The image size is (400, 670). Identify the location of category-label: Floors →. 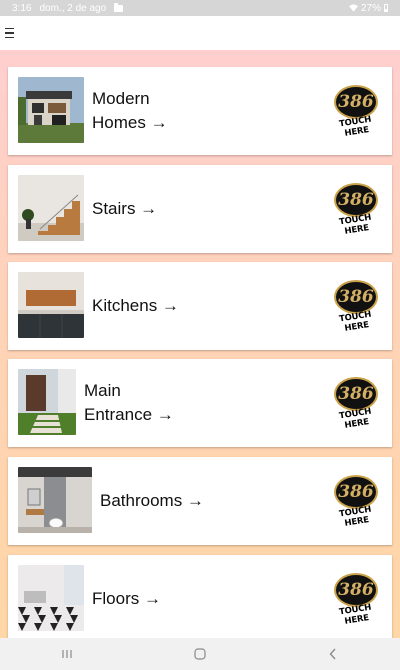
(126, 598).